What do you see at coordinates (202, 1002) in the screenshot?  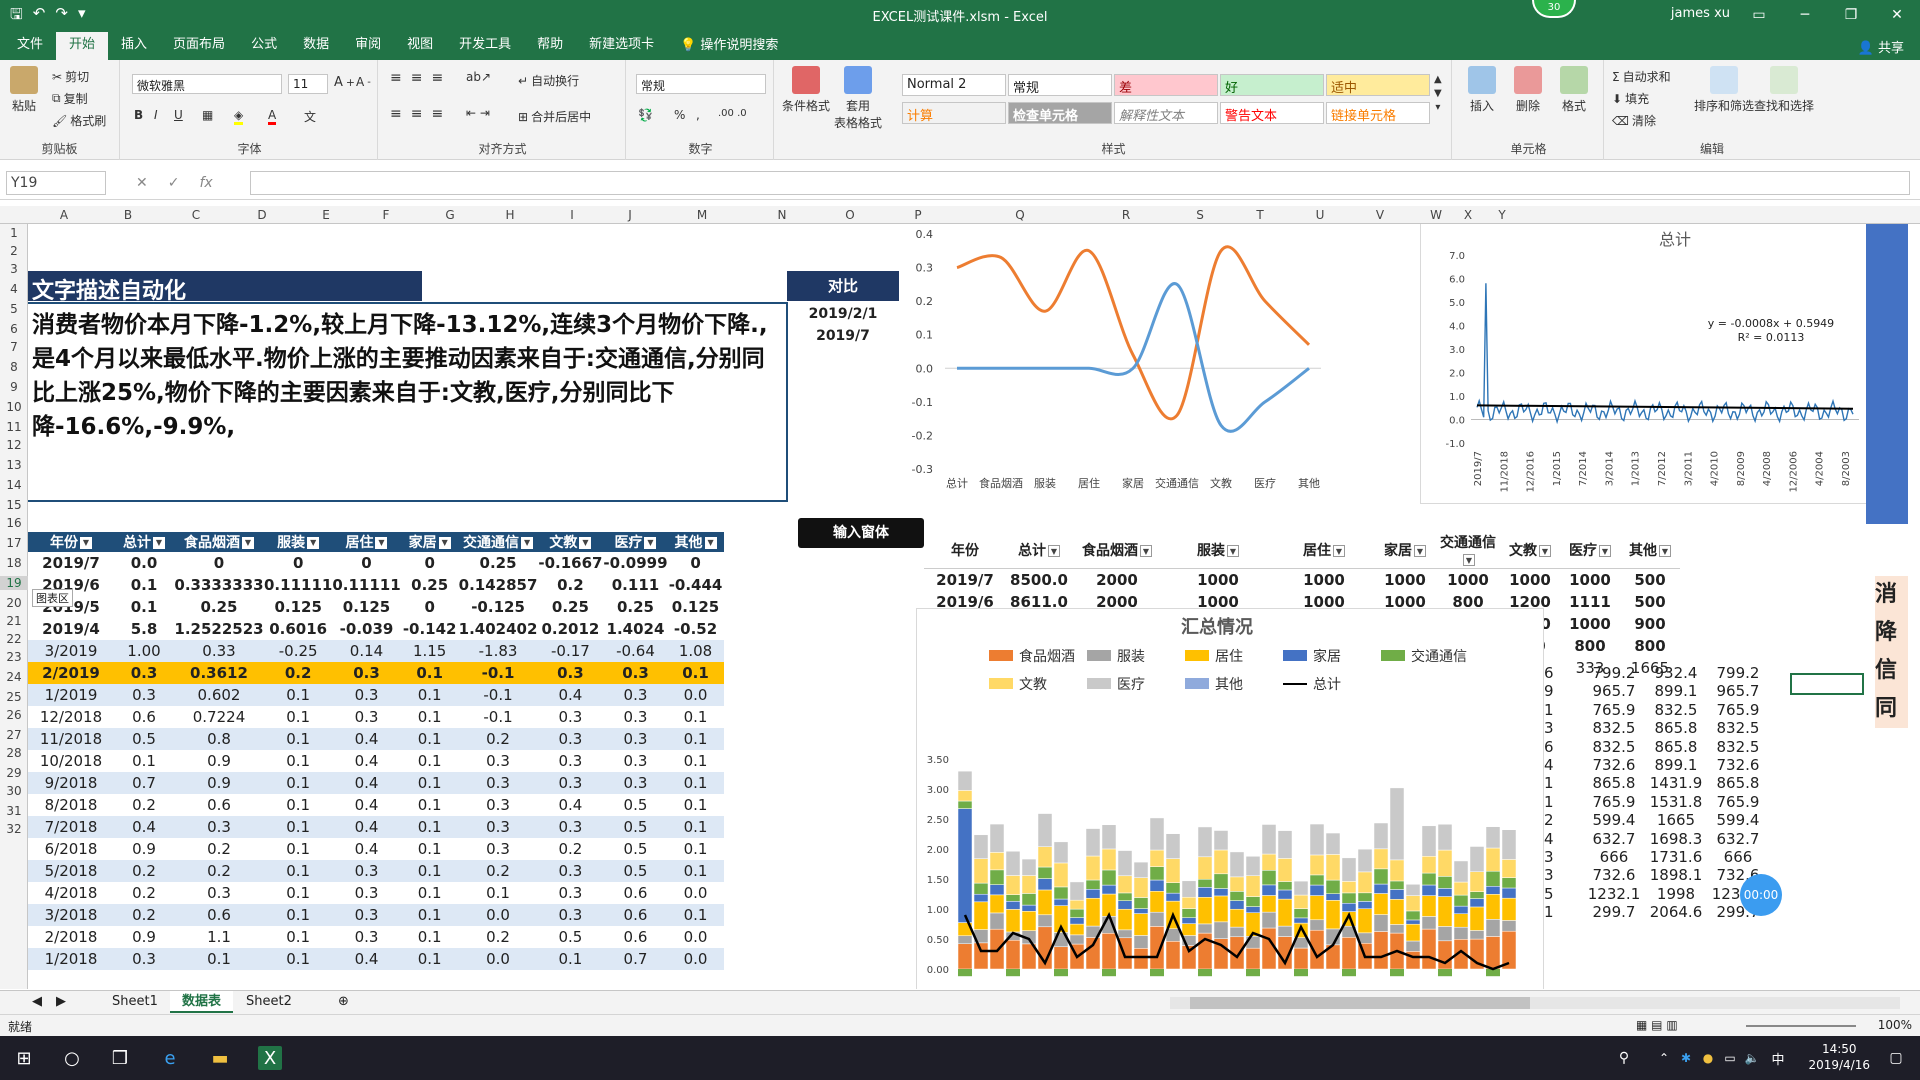 I see `sheet-tab-data: 数据表` at bounding box center [202, 1002].